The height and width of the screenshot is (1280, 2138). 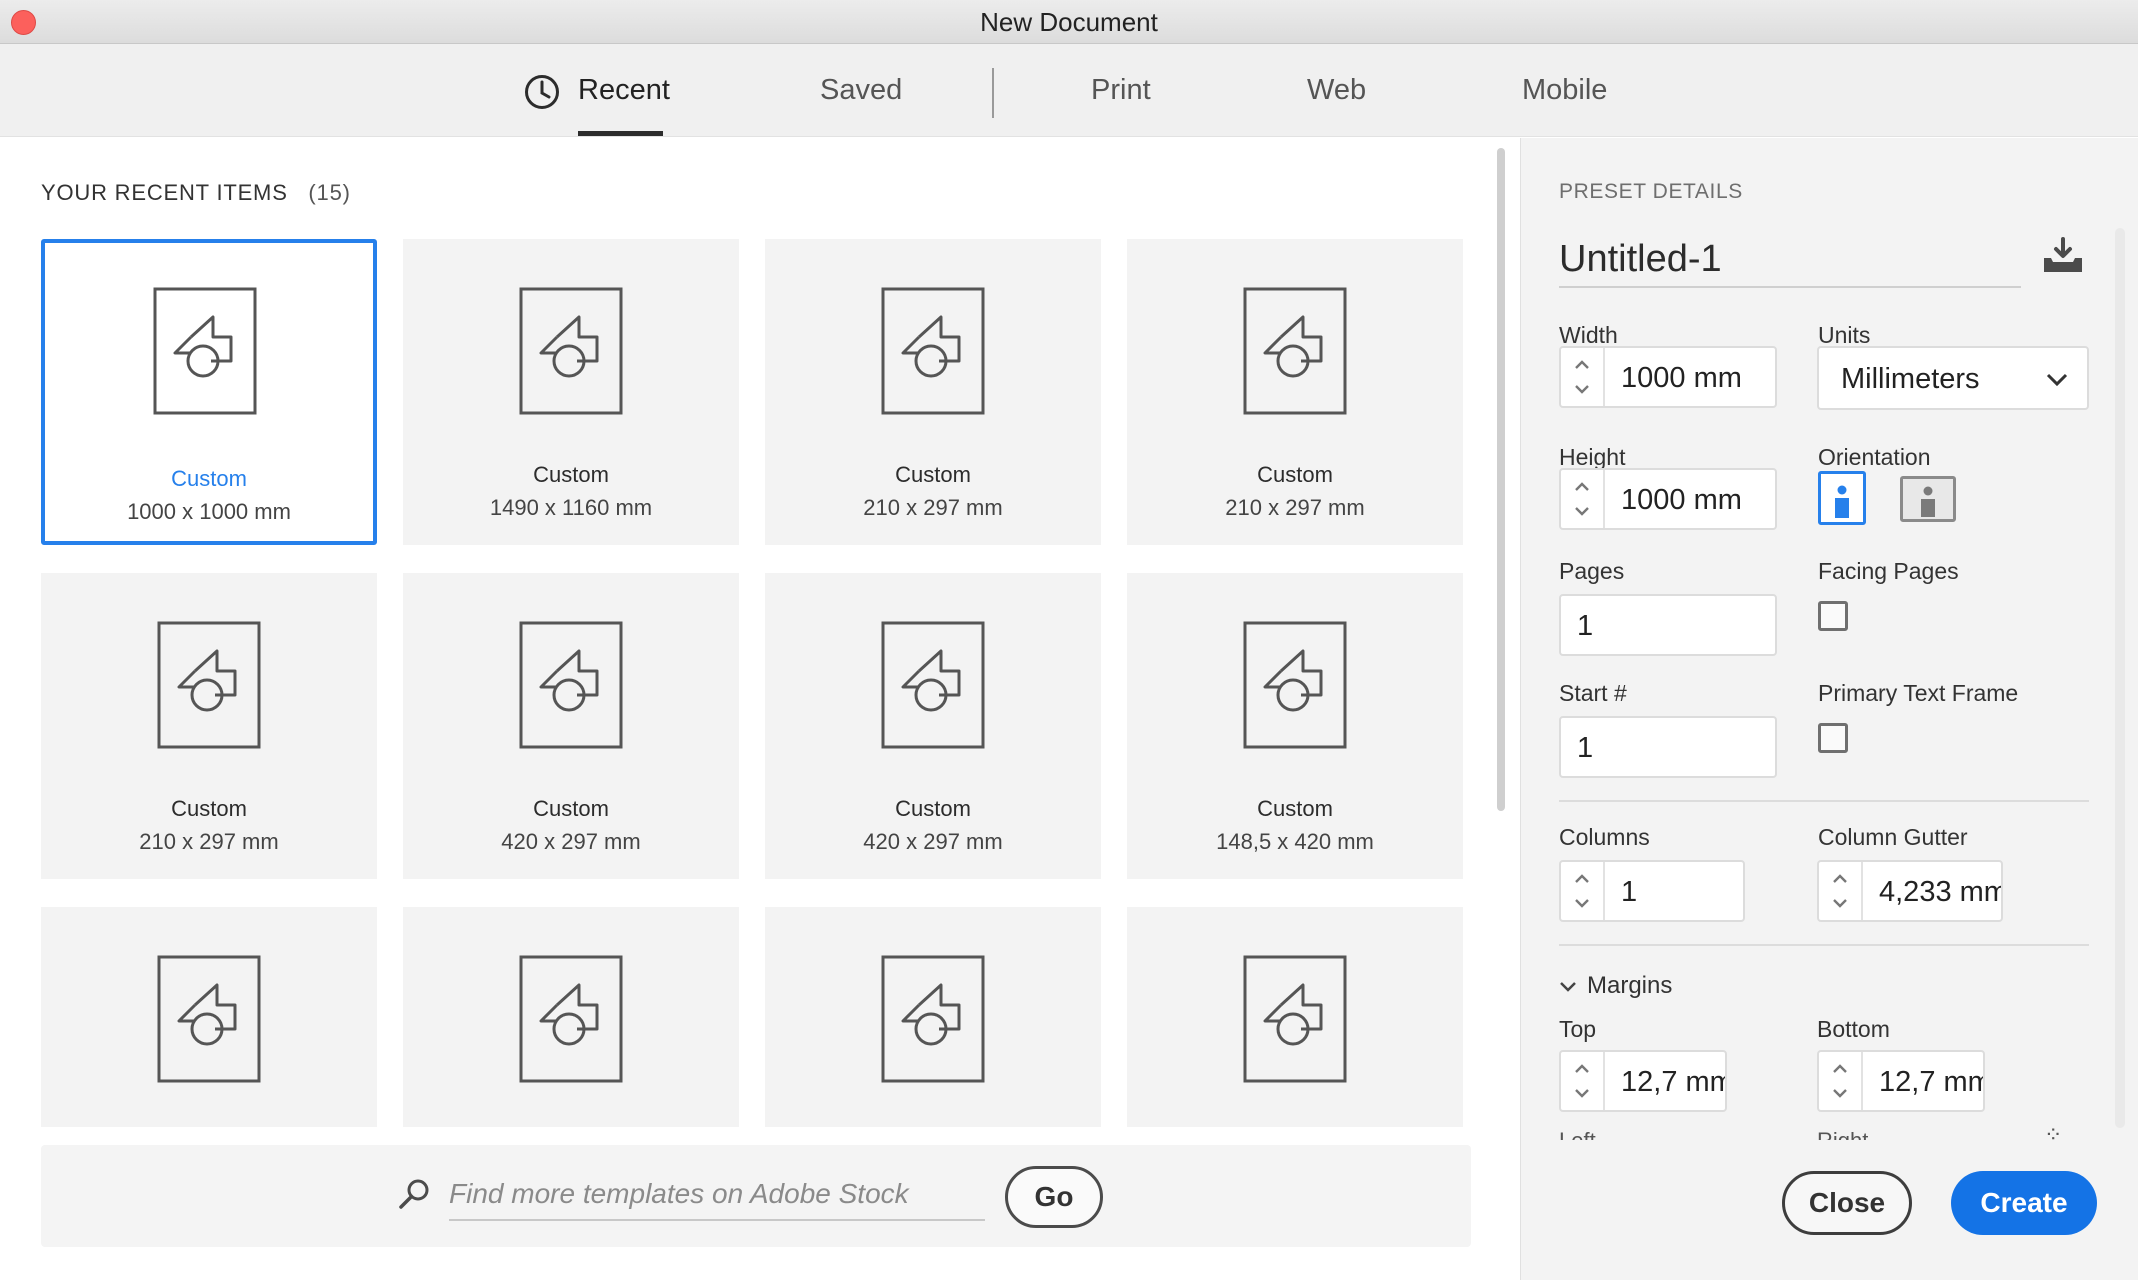 I want to click on recent-item-card: Custom 1490 x 1160 mm, so click(x=571, y=392).